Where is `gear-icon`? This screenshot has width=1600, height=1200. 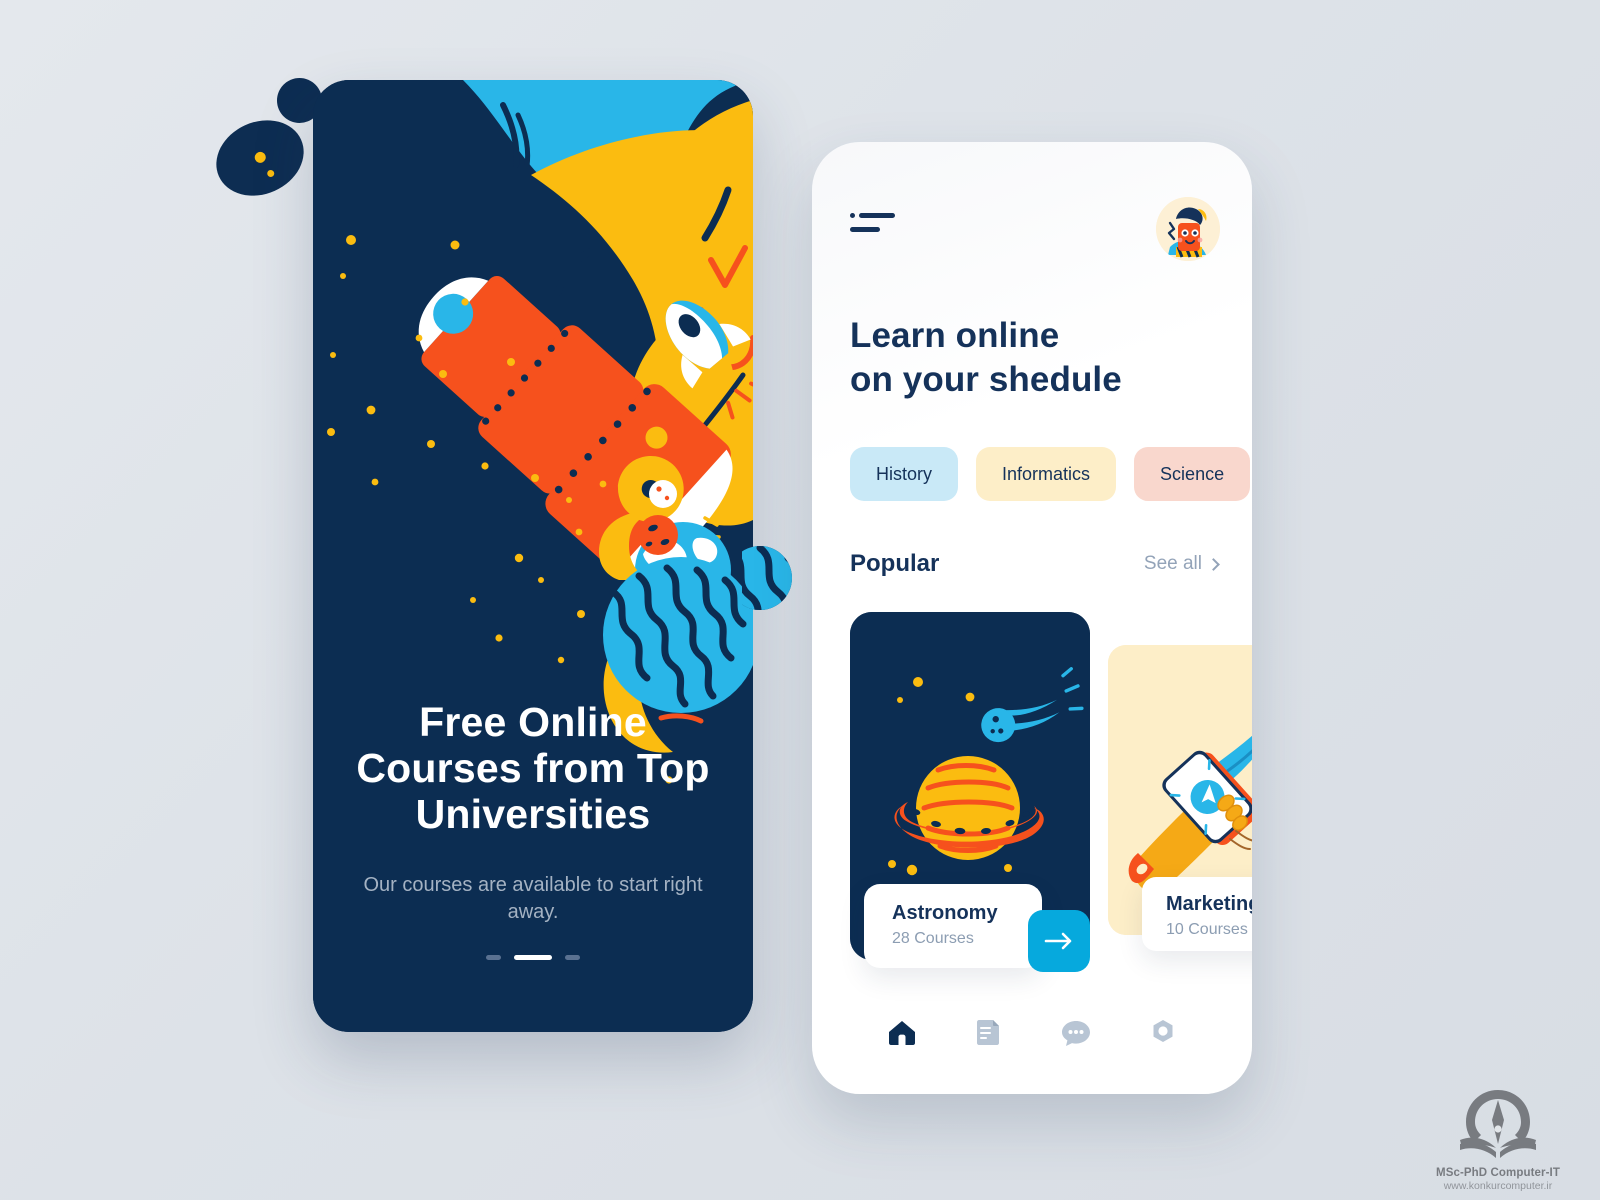 gear-icon is located at coordinates (1162, 1031).